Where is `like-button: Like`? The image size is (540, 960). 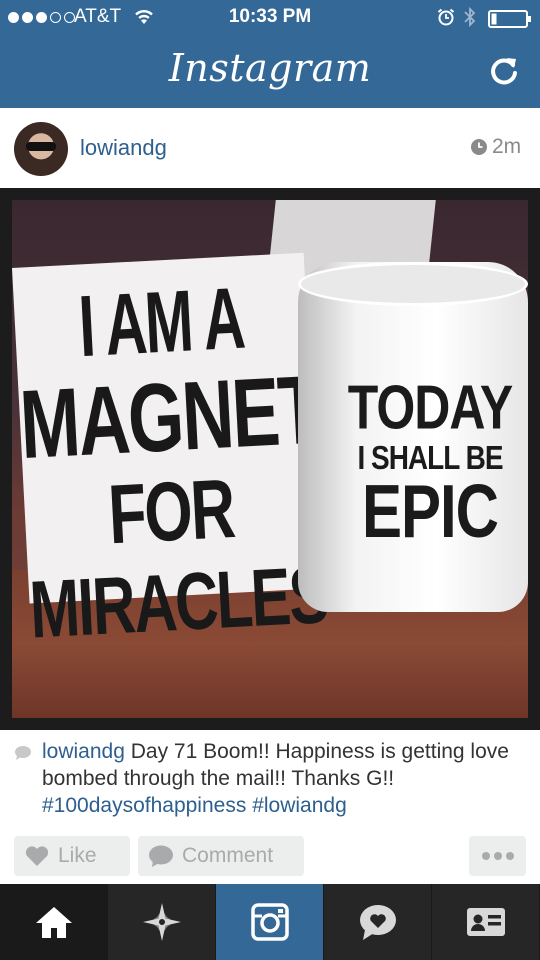 like-button: Like is located at coordinates (72, 856).